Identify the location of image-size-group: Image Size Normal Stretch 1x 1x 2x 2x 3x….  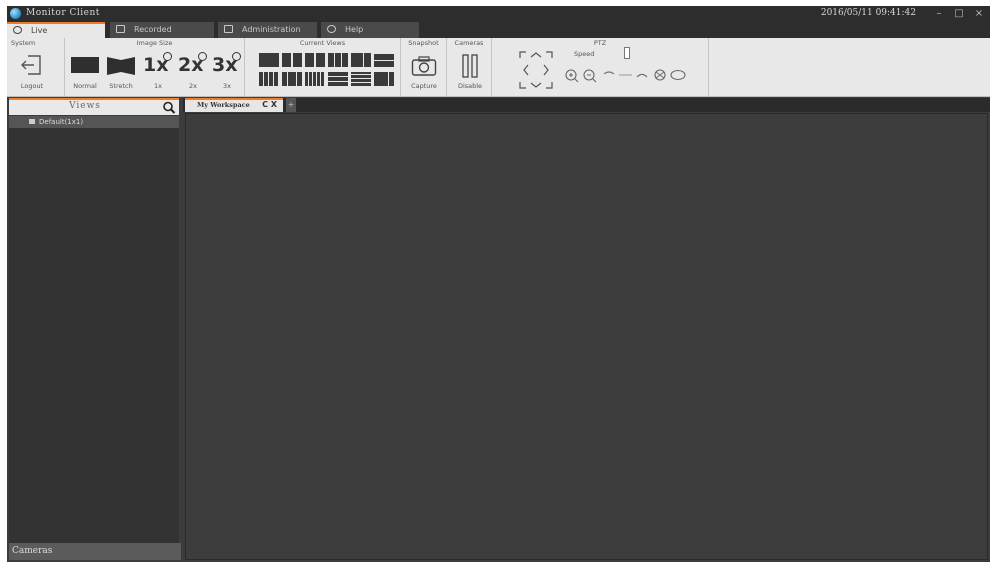
(155, 67).